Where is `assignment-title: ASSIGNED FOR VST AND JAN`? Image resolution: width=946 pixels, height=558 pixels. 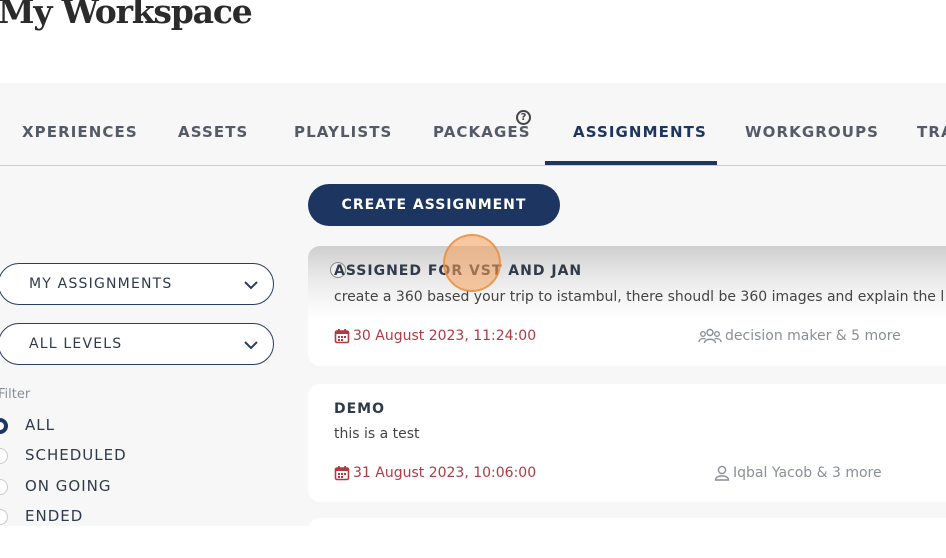
assignment-title: ASSIGNED FOR VST AND JAN is located at coordinates (458, 271).